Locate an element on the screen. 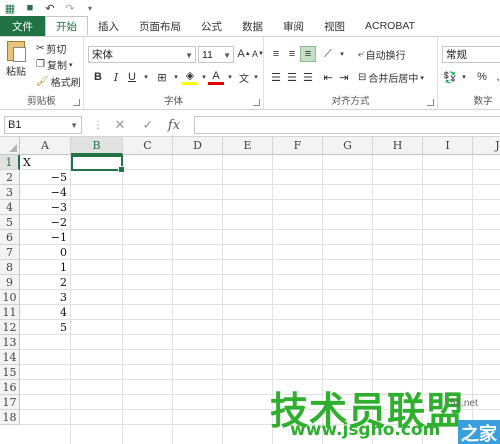 This screenshot has height=444, width=500. row-header-6: 6 is located at coordinates (10, 237).